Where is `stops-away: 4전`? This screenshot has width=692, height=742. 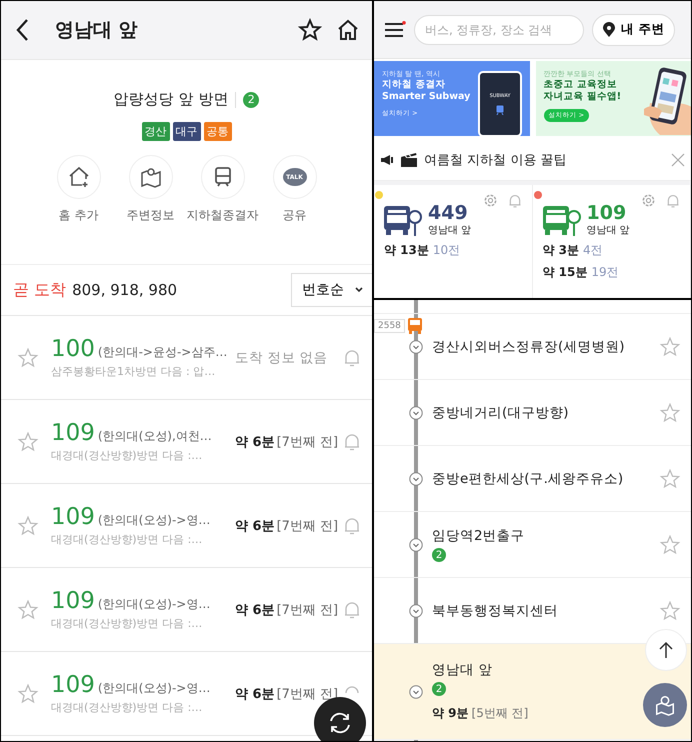 stops-away: 4전 is located at coordinates (593, 250).